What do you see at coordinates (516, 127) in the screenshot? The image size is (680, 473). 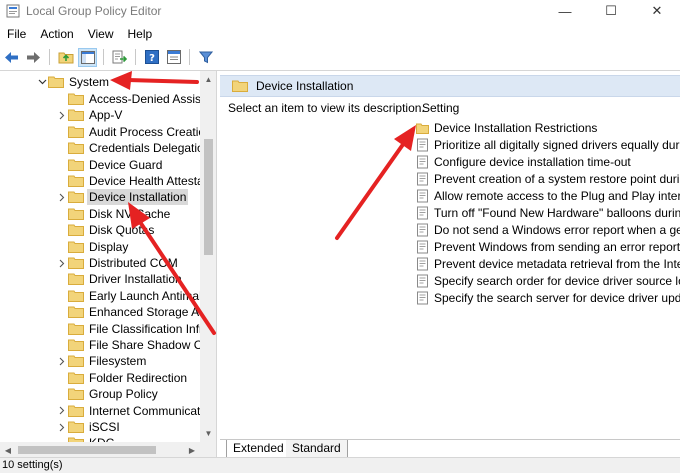 I see `setting-label: Device Installation Restrictions` at bounding box center [516, 127].